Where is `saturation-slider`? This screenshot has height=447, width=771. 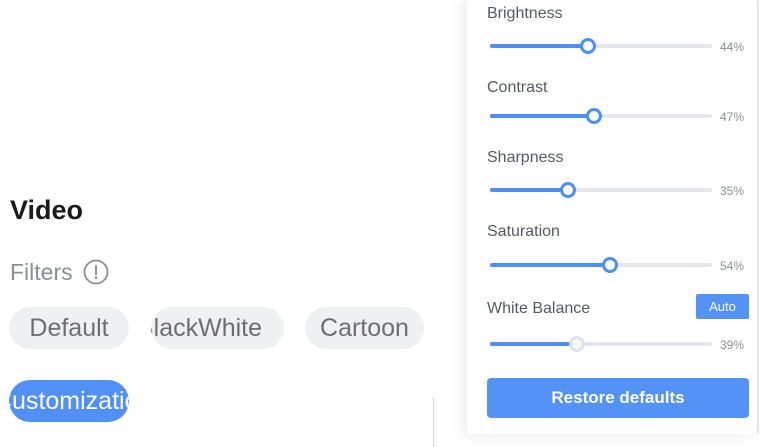 saturation-slider is located at coordinates (601, 265).